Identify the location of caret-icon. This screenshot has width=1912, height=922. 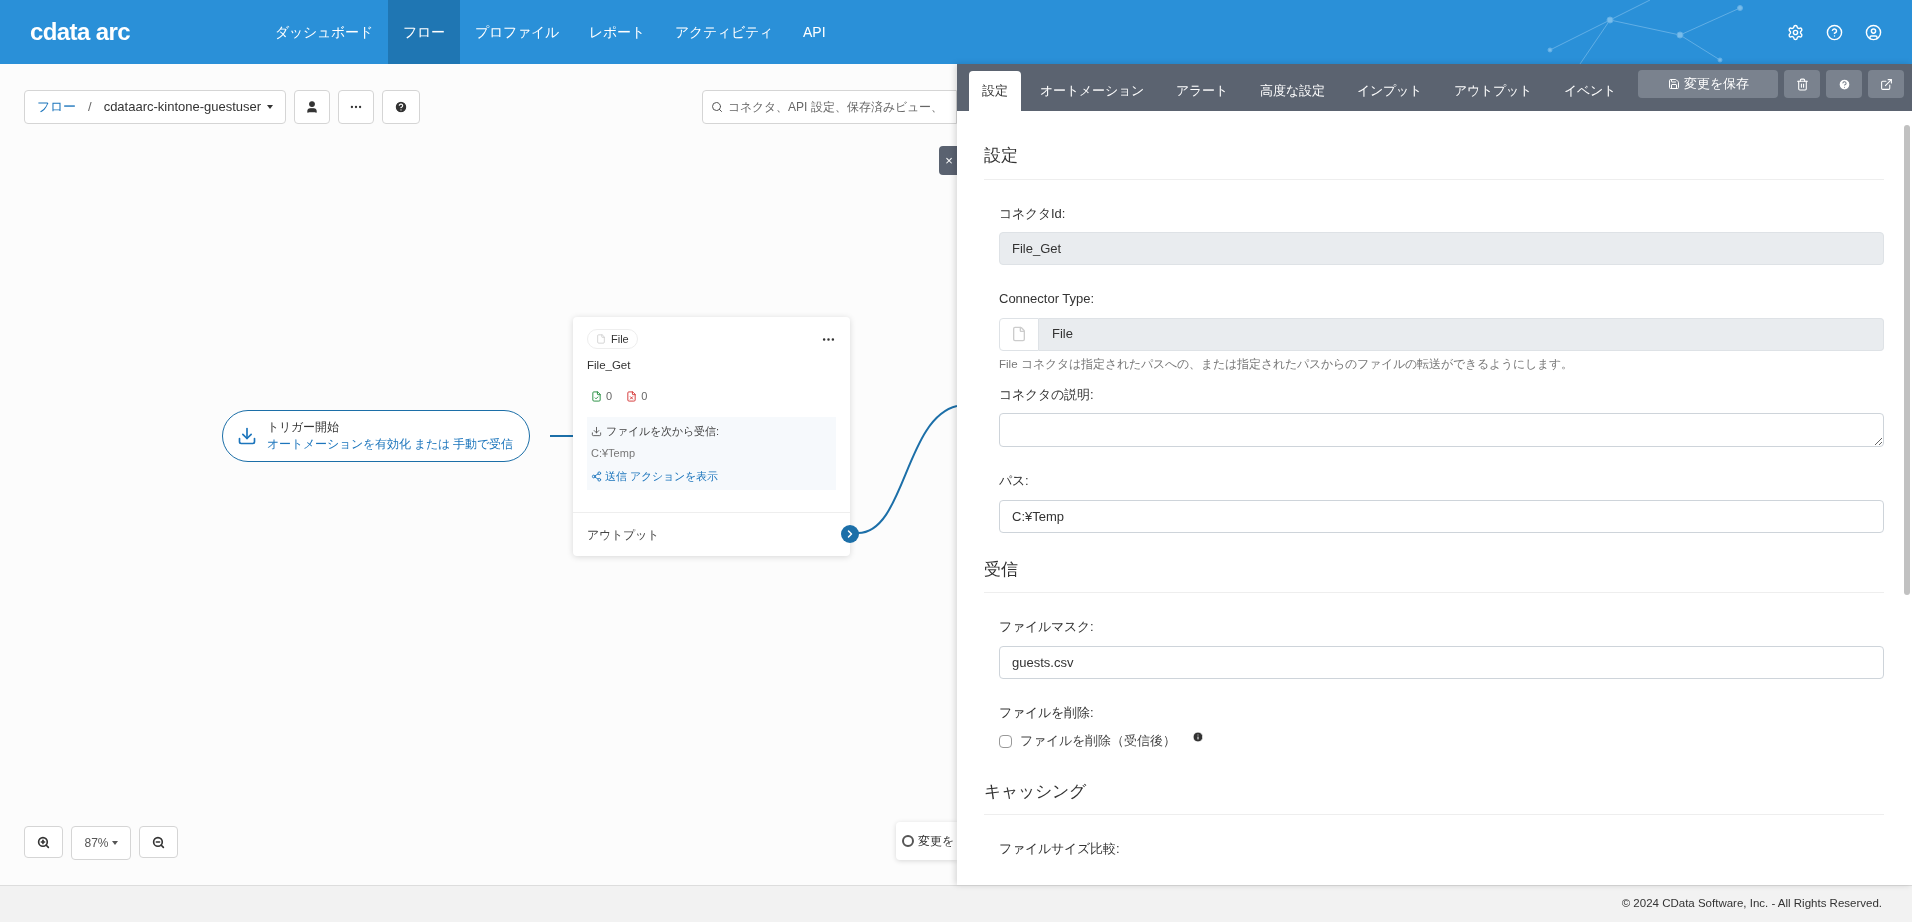
(270, 107).